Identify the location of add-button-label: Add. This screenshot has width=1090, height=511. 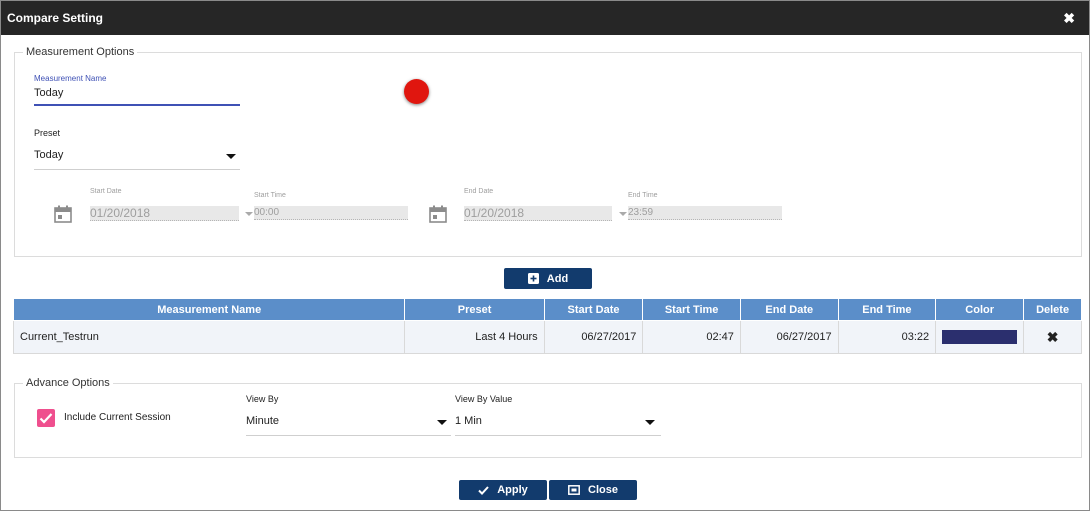
(557, 278).